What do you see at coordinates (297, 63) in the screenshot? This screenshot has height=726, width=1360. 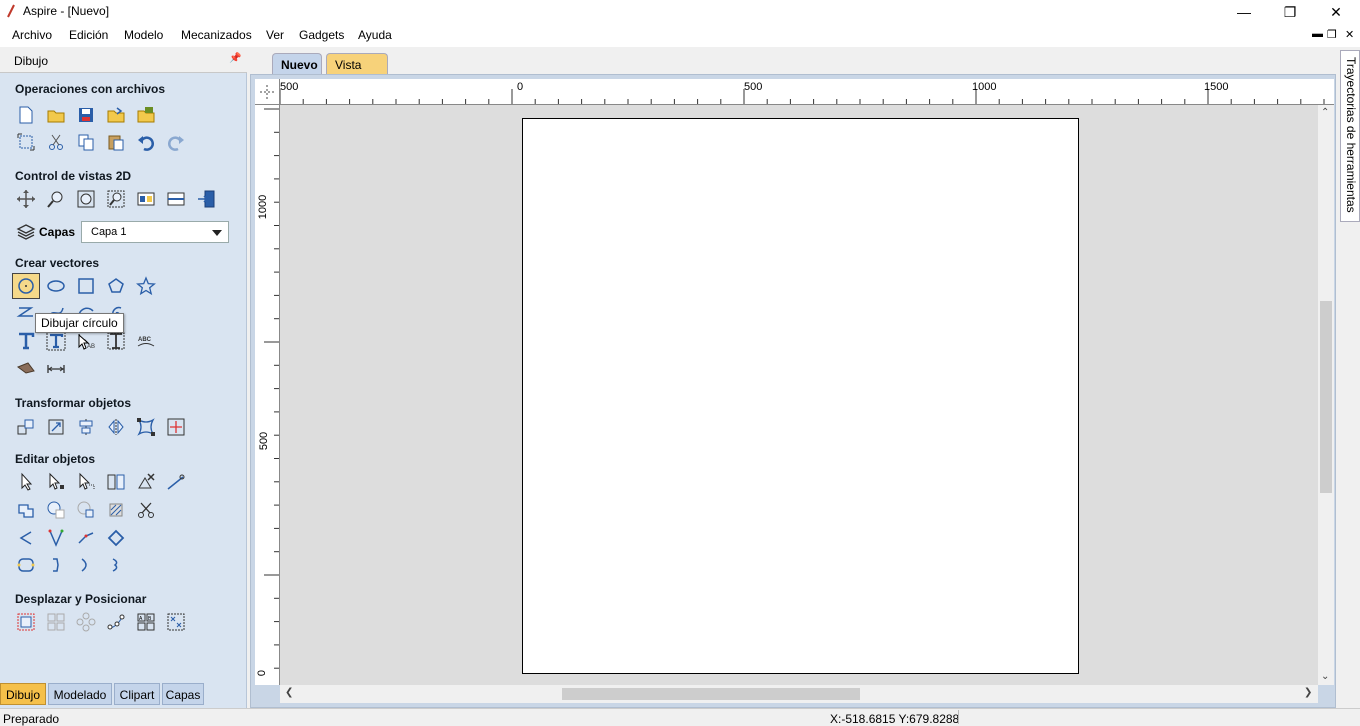 I see `tab-nuevo: Nuevo` at bounding box center [297, 63].